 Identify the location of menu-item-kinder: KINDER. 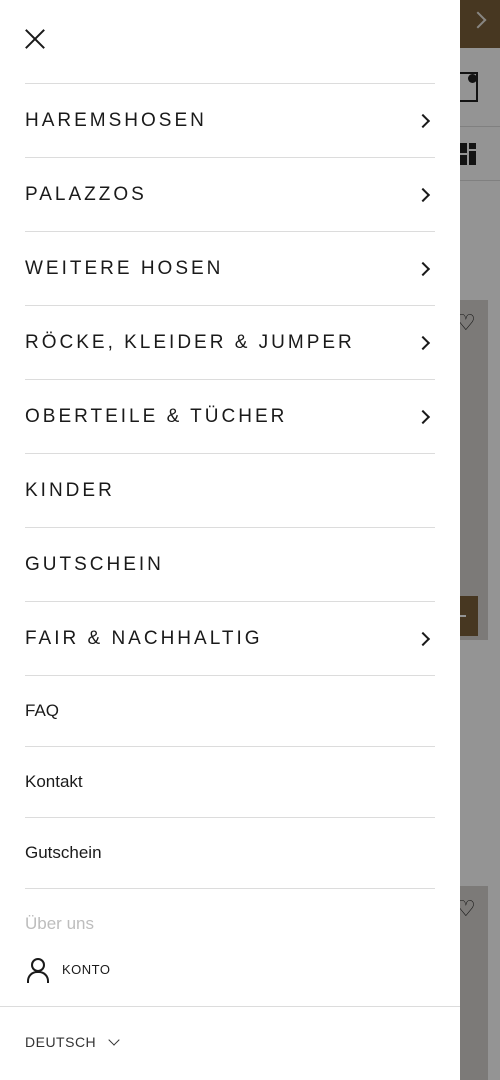
(230, 490).